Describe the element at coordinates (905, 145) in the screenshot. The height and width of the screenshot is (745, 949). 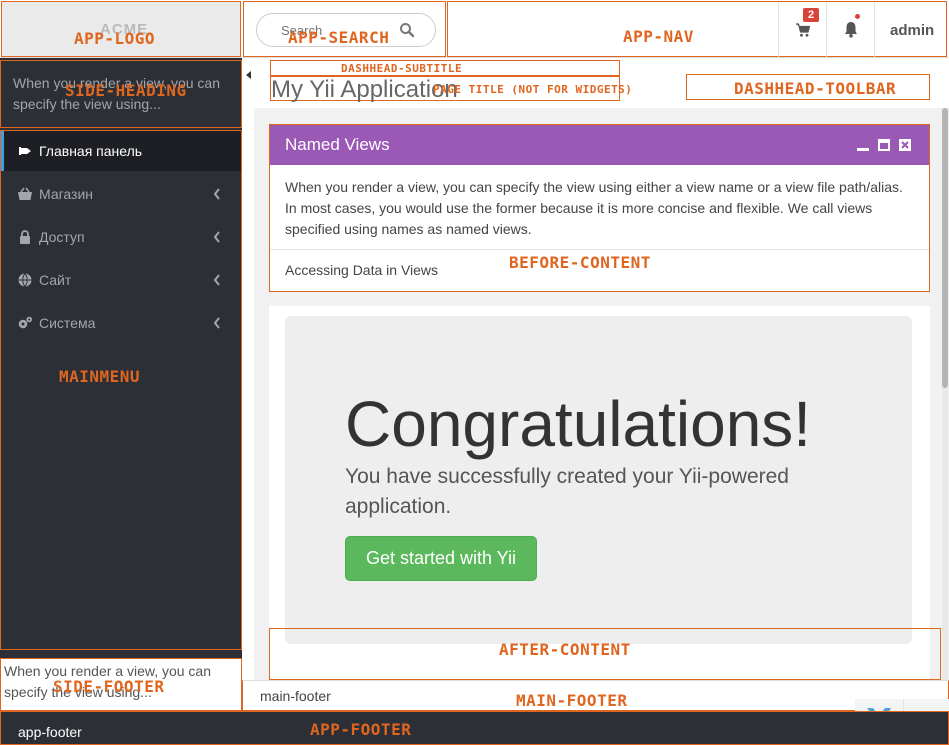
I see `close-icon` at that location.